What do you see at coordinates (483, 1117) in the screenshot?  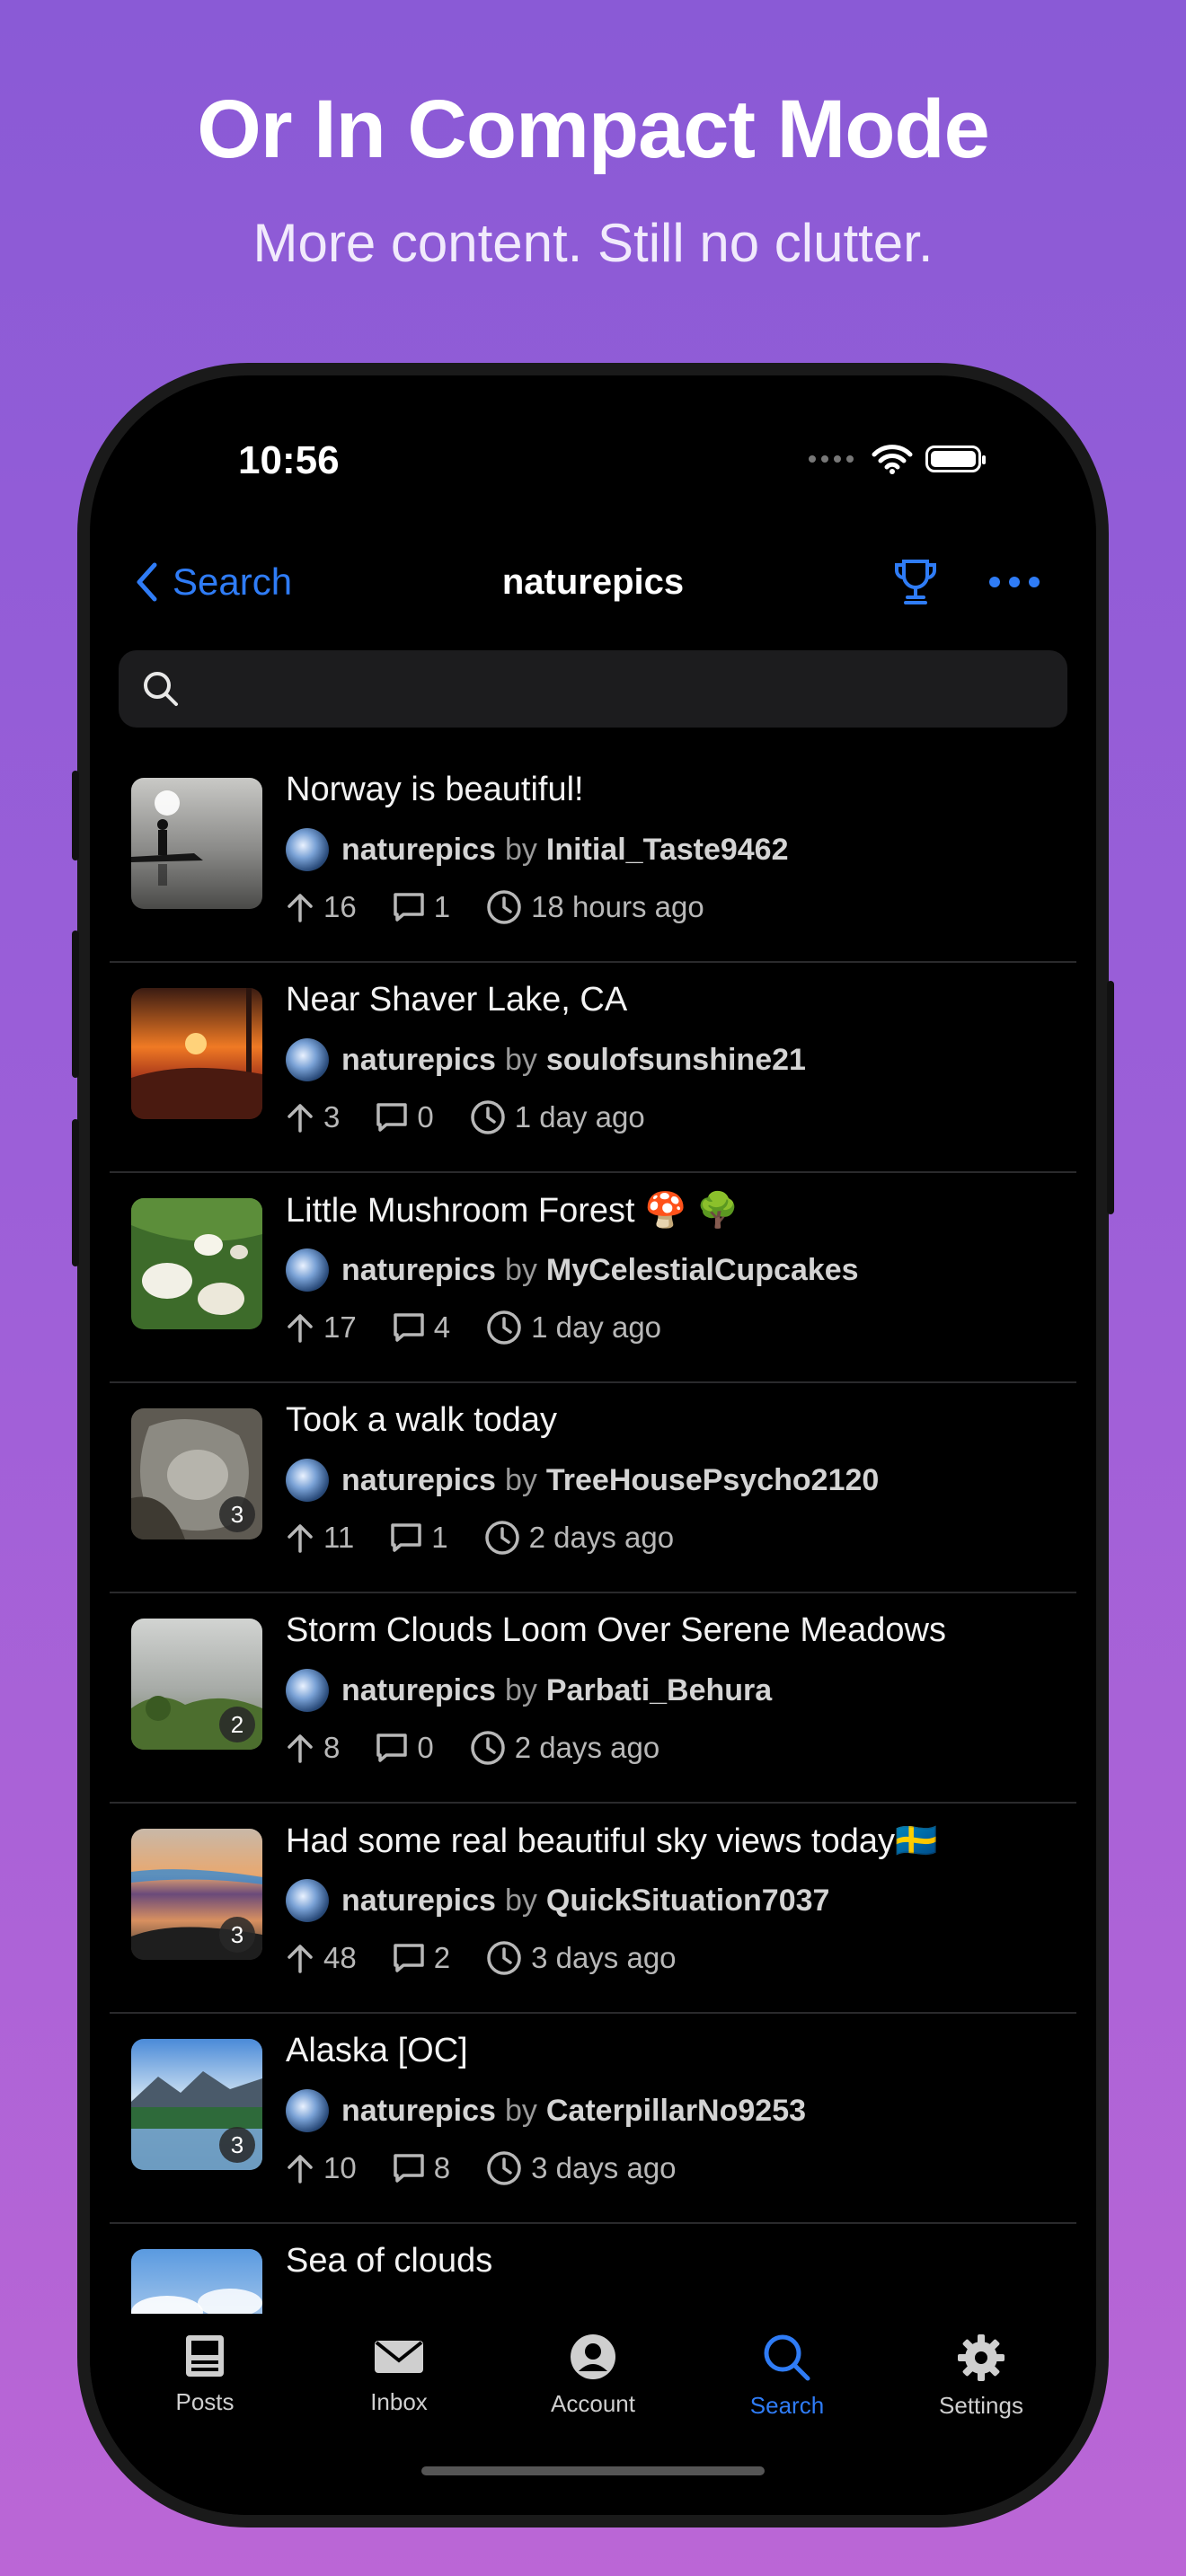 I see `post-stats: 3 0 1 day ago` at bounding box center [483, 1117].